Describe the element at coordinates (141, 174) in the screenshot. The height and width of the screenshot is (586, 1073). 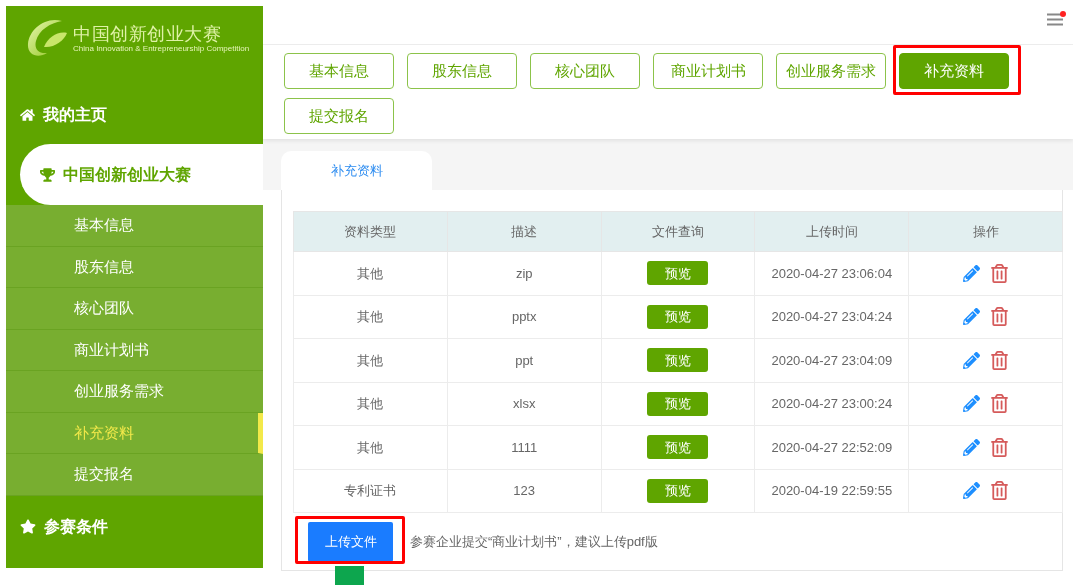
I see `competition-menu: 中国创新创业大赛` at that location.